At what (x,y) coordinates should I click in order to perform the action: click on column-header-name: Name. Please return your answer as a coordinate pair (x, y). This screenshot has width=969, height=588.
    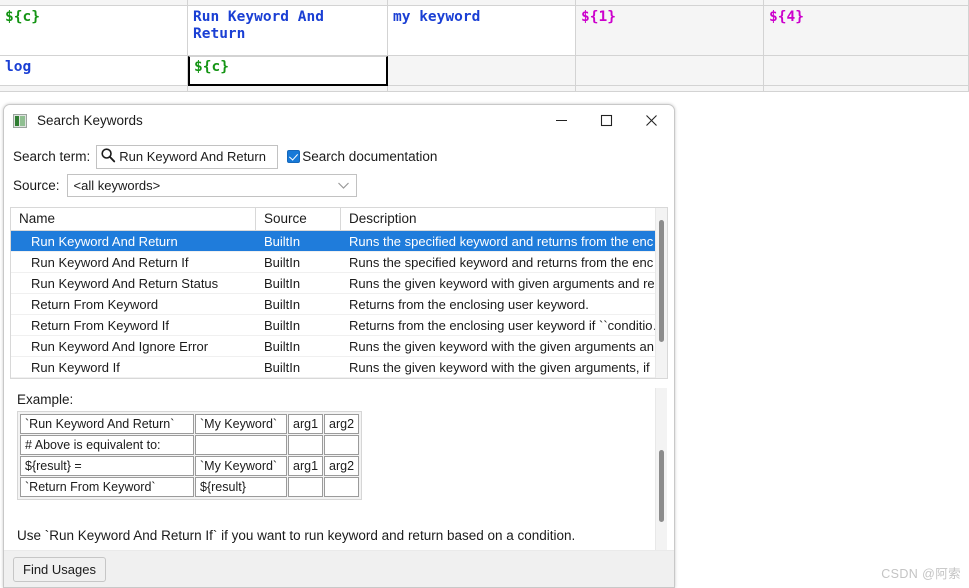
    Looking at the image, I should click on (133, 219).